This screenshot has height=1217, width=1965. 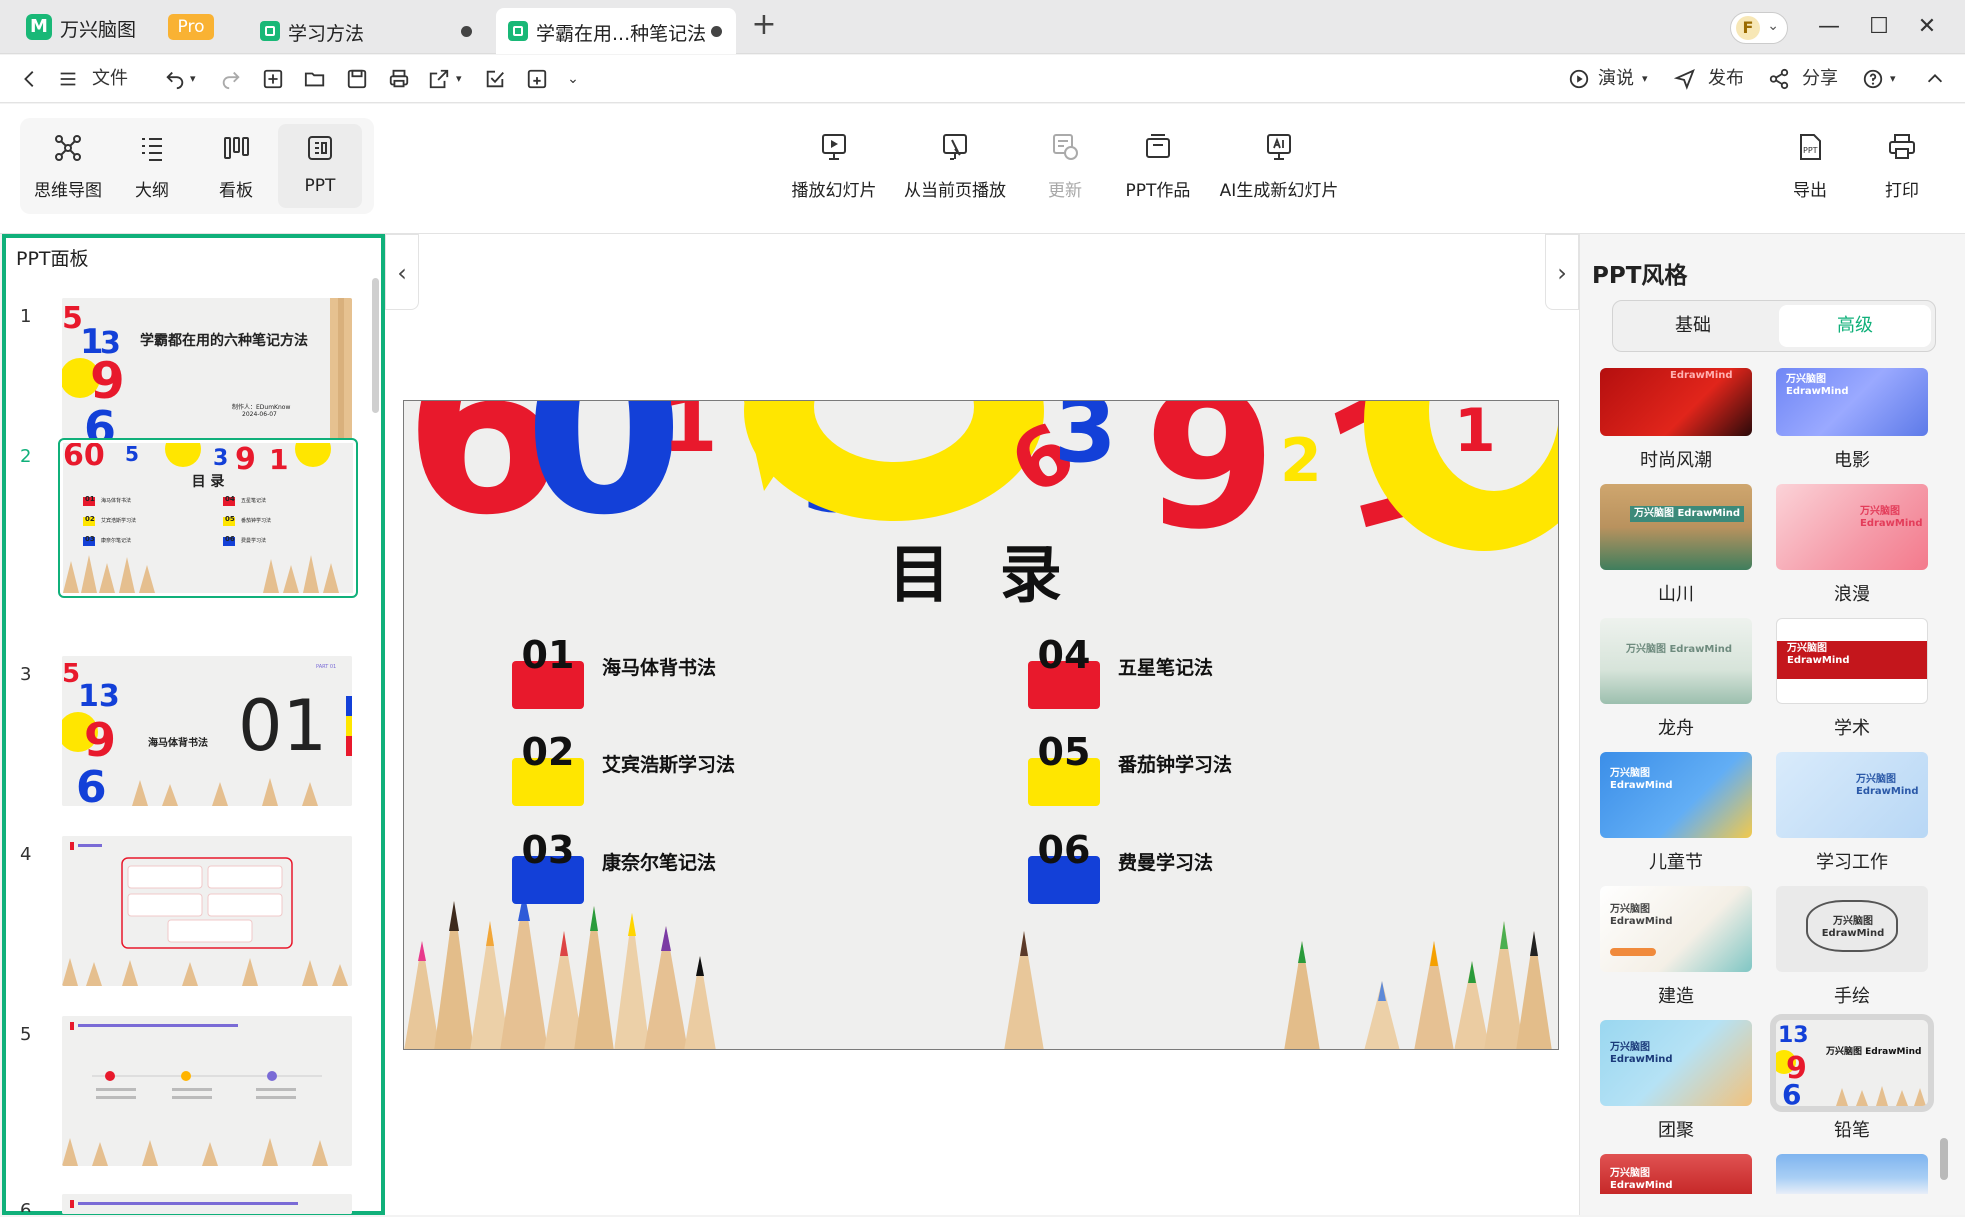 What do you see at coordinates (1759, 28) in the screenshot?
I see `user-avatar-button: F ⌄` at bounding box center [1759, 28].